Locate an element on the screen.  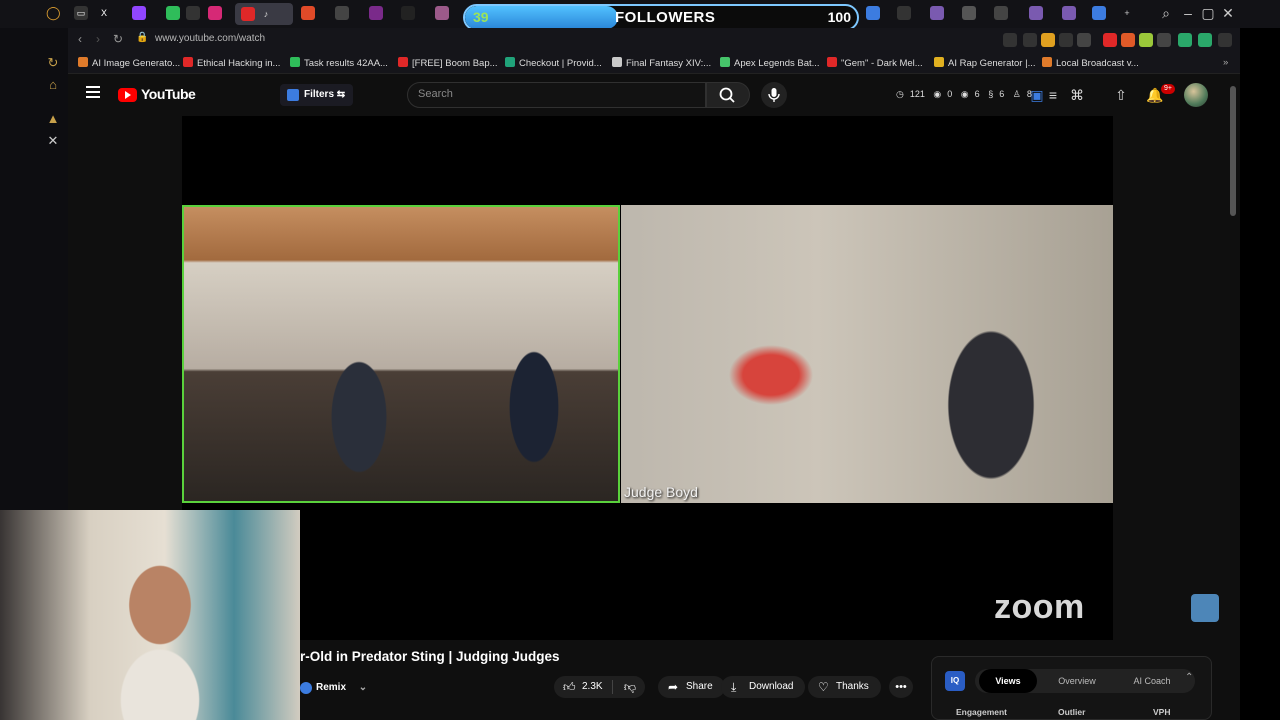
sidebar-app-icon: ▲ is located at coordinates (53, 119).